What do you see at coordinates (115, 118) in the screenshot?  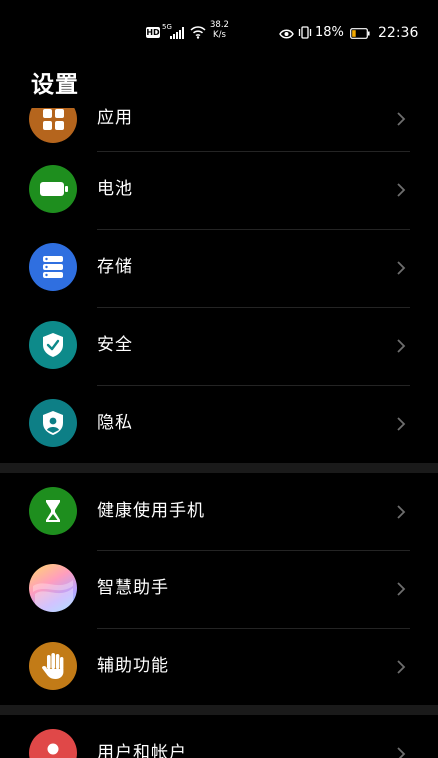 I see `settings-item-label: 应用` at bounding box center [115, 118].